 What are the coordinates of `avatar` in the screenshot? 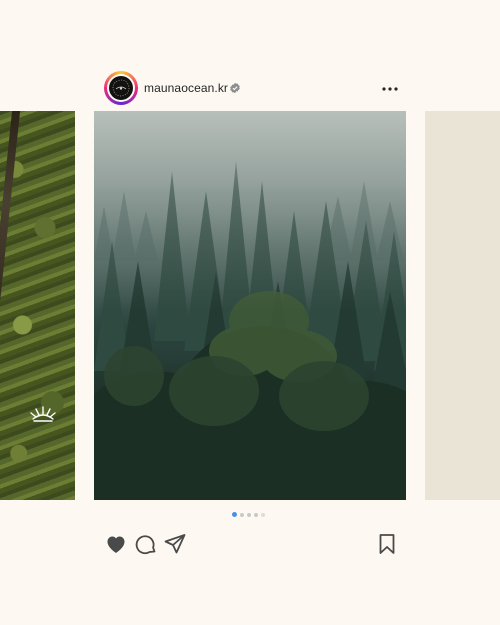 It's located at (121, 88).